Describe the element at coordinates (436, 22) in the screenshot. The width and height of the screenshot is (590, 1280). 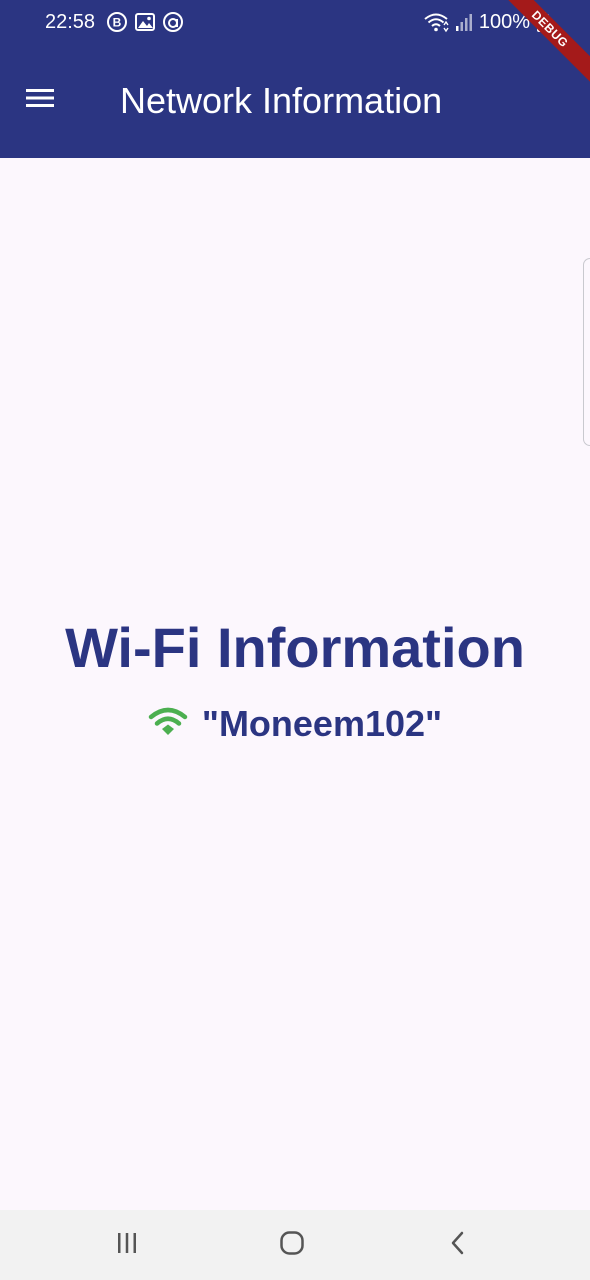
I see `wifi-status-icon` at that location.